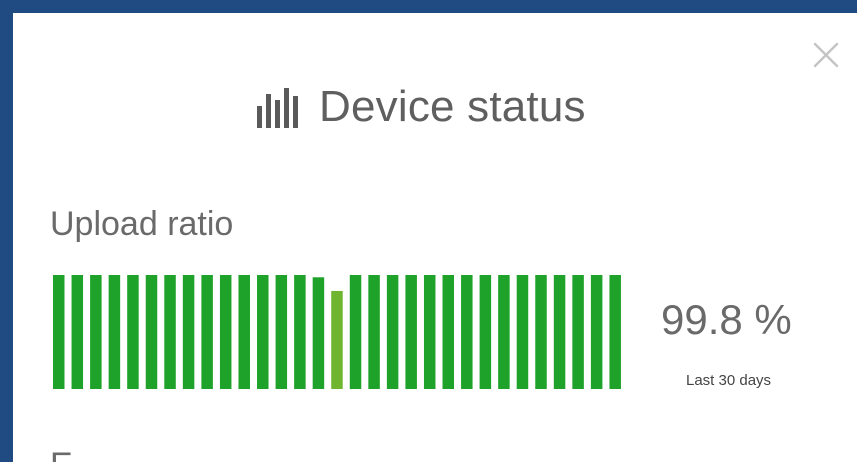  I want to click on next-section-label: E, so click(61, 454).